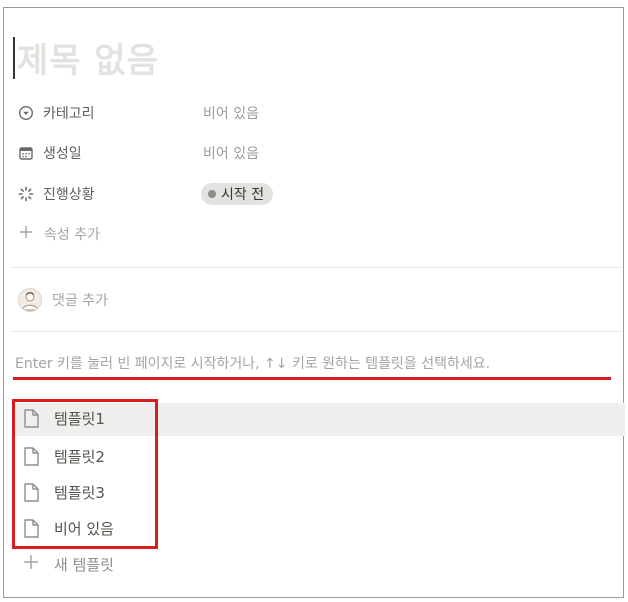 This screenshot has height=602, width=628. Describe the element at coordinates (313, 194) in the screenshot. I see `property-row-status: 진행상황 시작 전` at that location.